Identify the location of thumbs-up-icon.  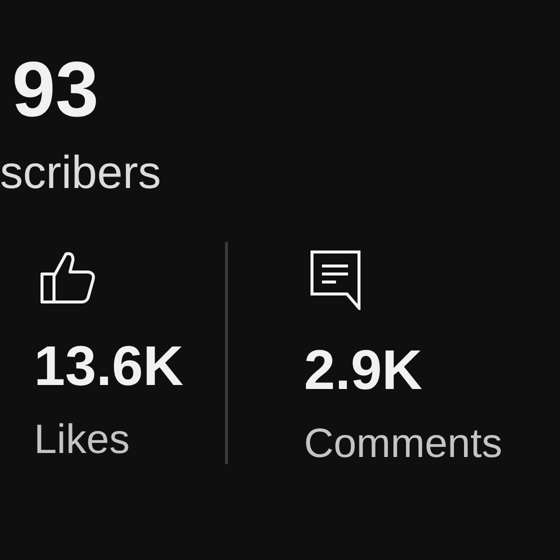
(68, 277).